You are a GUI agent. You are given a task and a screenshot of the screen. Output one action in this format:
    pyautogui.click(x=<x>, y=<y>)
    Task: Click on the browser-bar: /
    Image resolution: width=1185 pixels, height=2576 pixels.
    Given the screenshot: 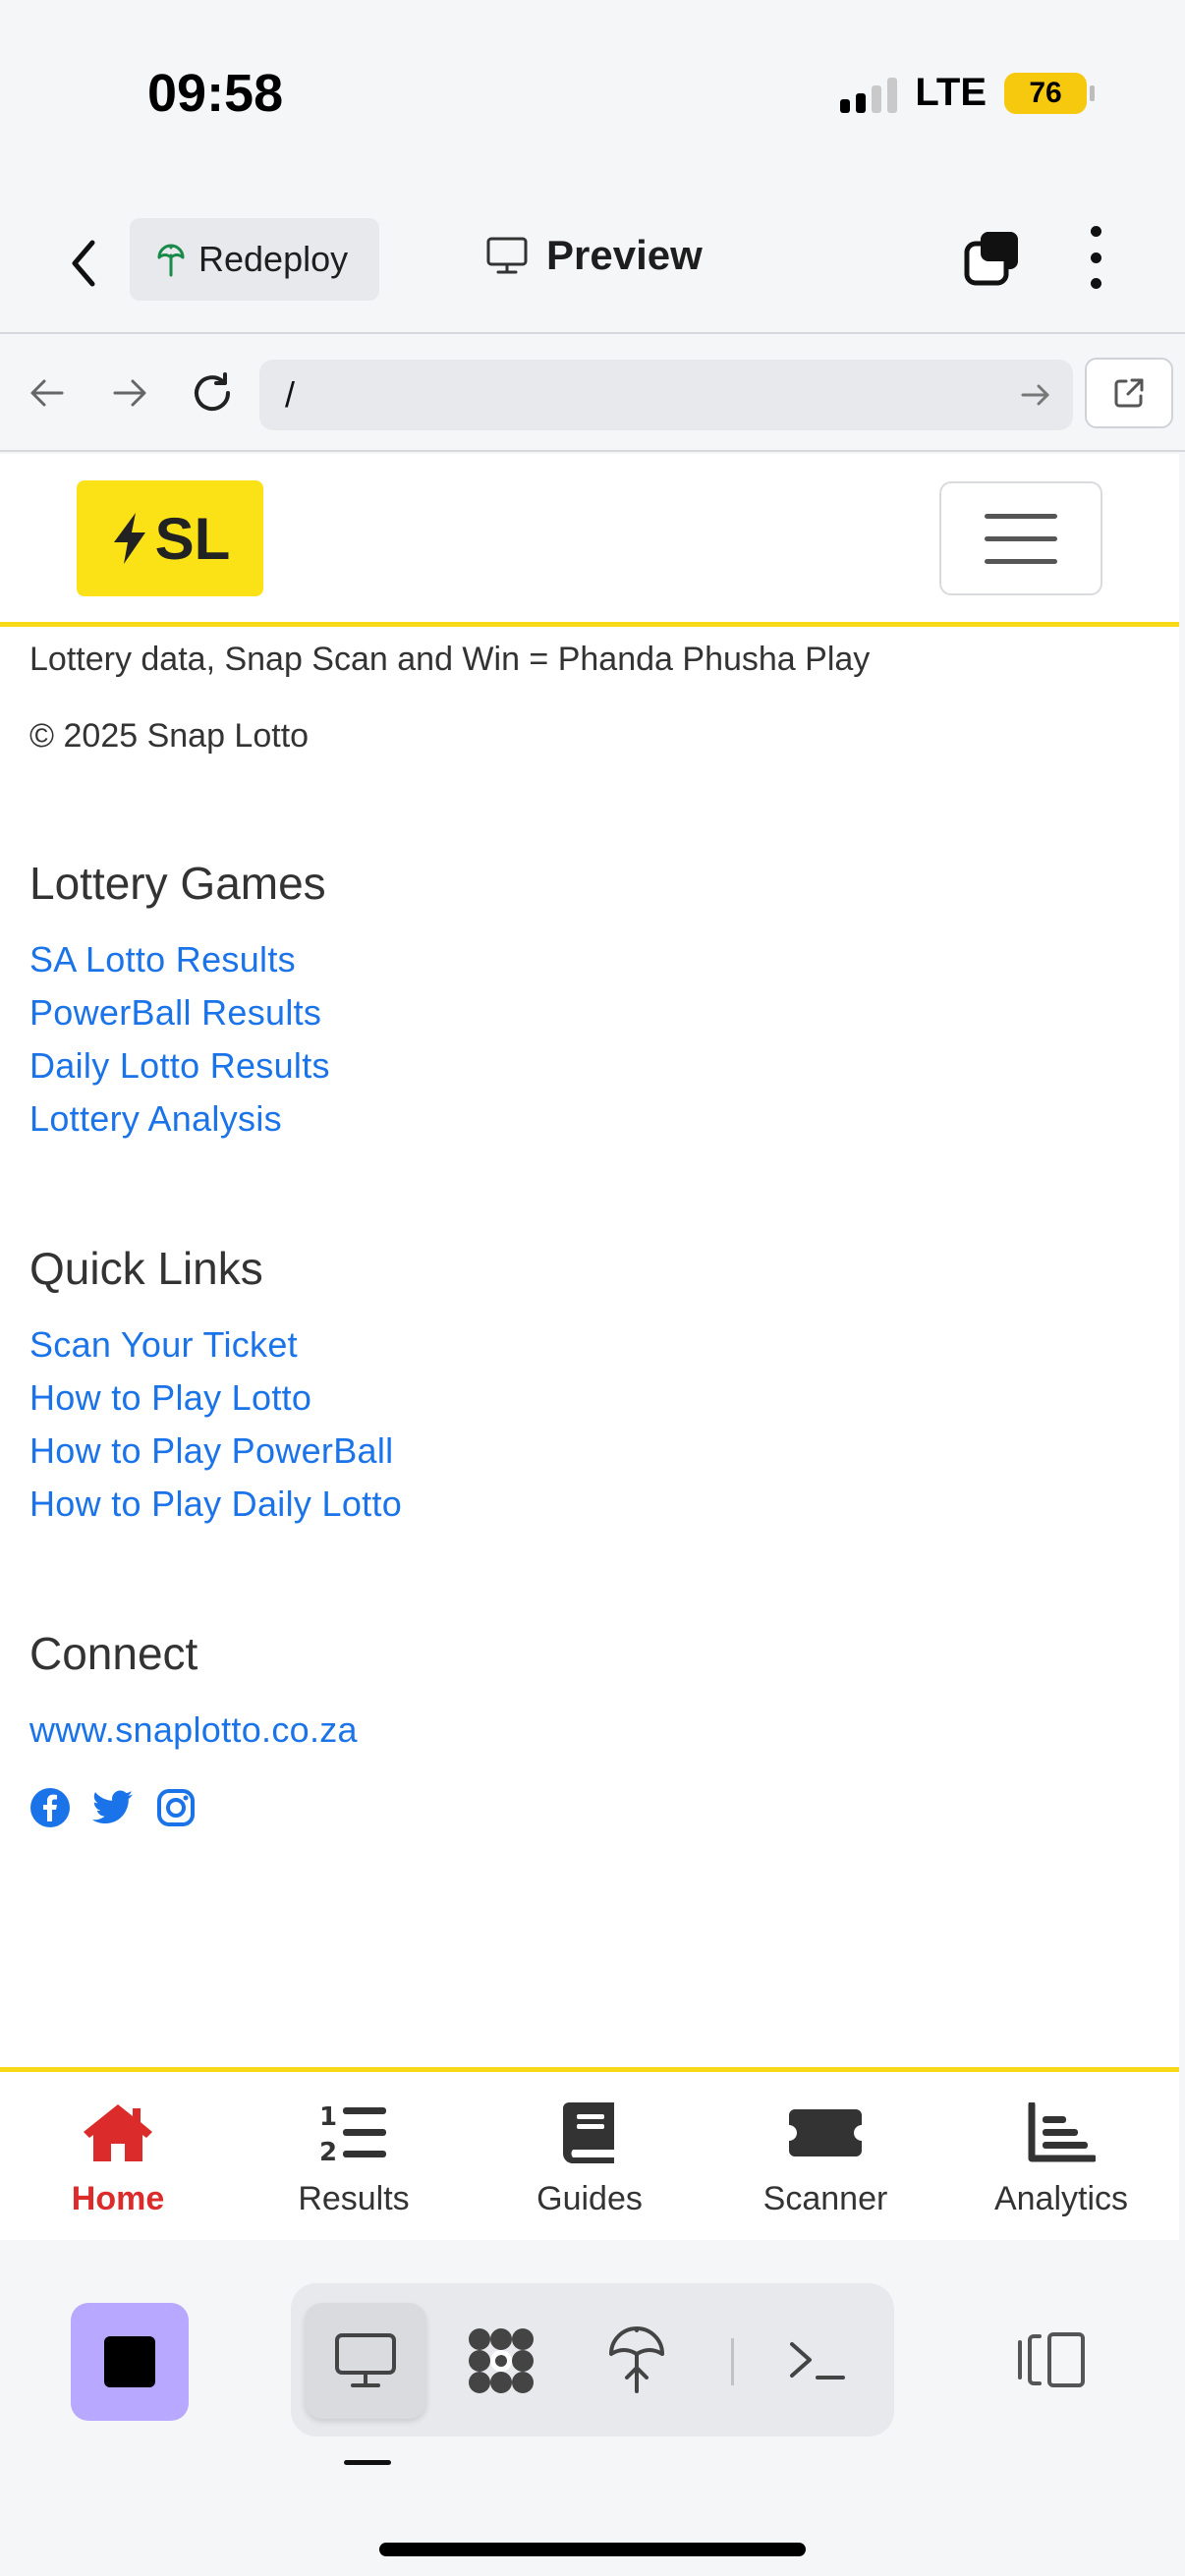 What is the action you would take?
    pyautogui.click(x=592, y=394)
    